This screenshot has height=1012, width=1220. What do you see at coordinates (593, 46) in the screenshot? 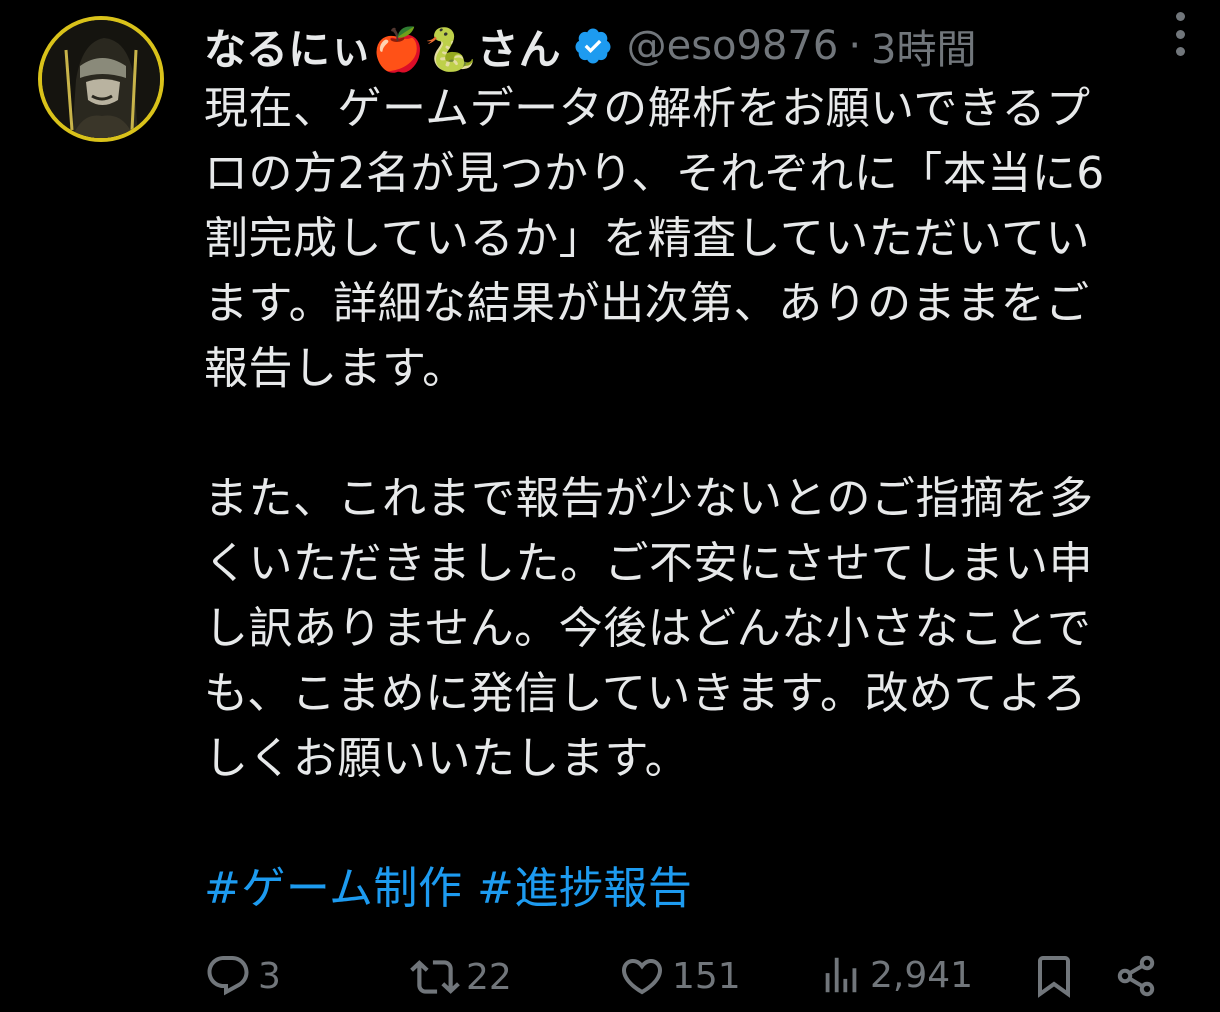
I see `verified-badge-icon` at bounding box center [593, 46].